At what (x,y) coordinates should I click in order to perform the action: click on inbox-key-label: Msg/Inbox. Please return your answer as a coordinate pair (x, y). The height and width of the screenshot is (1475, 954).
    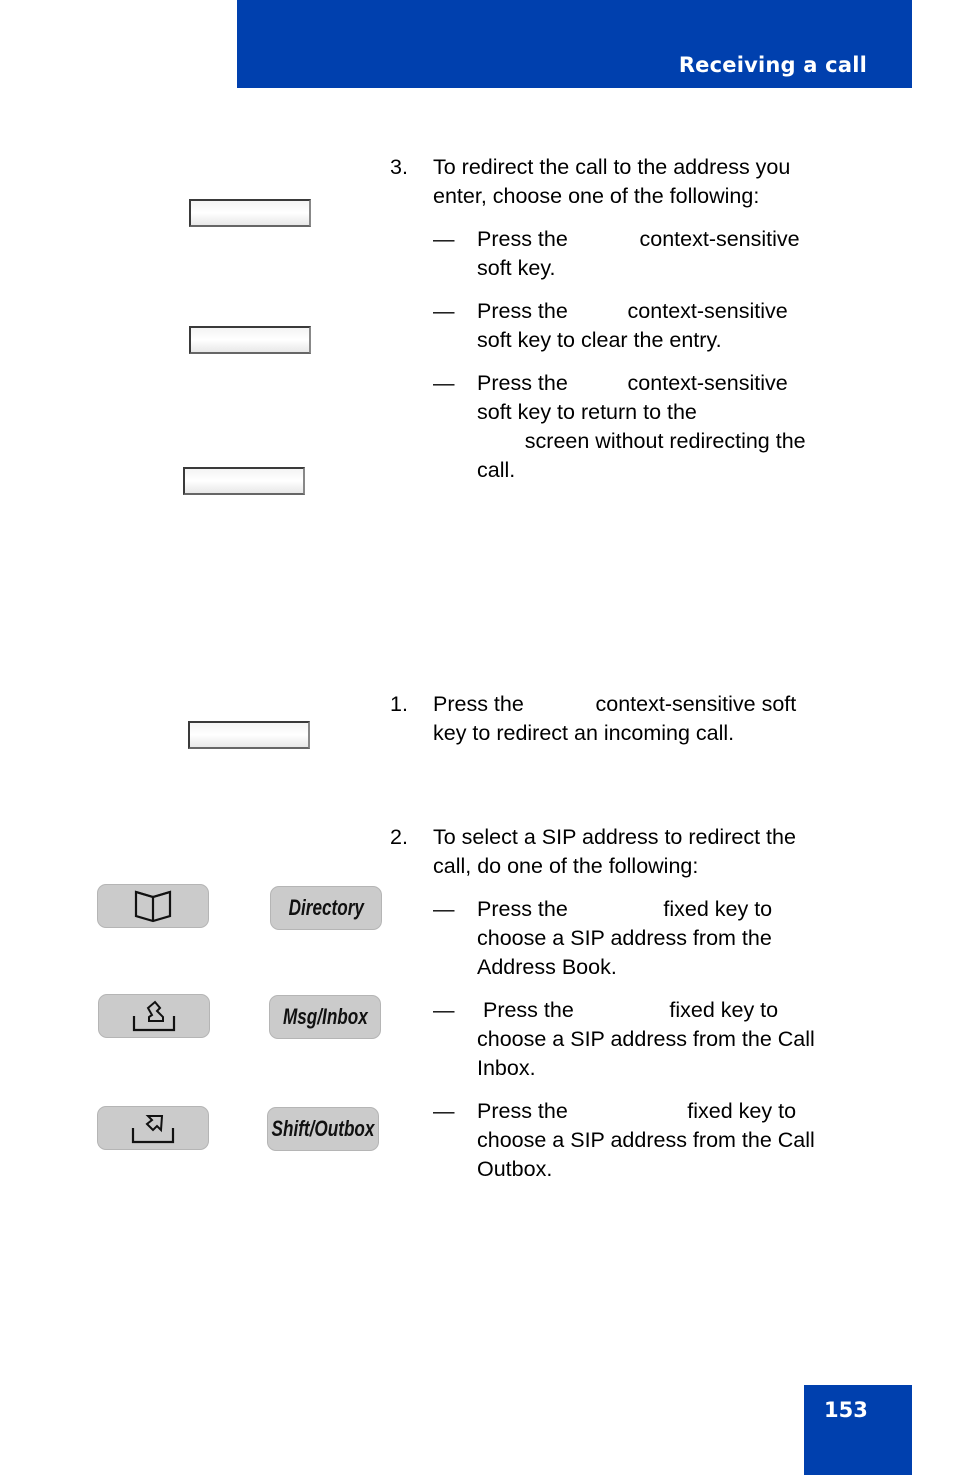
    Looking at the image, I should click on (325, 1016).